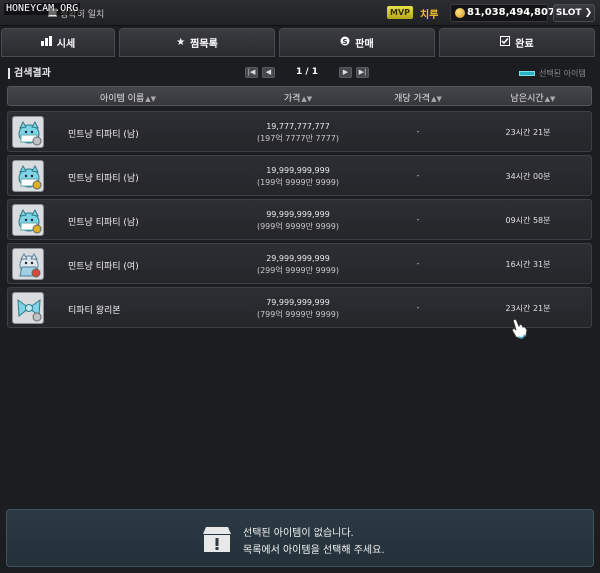 This screenshot has height=573, width=600. Describe the element at coordinates (298, 258) in the screenshot. I see `item-price: 29,999,999,999` at that location.